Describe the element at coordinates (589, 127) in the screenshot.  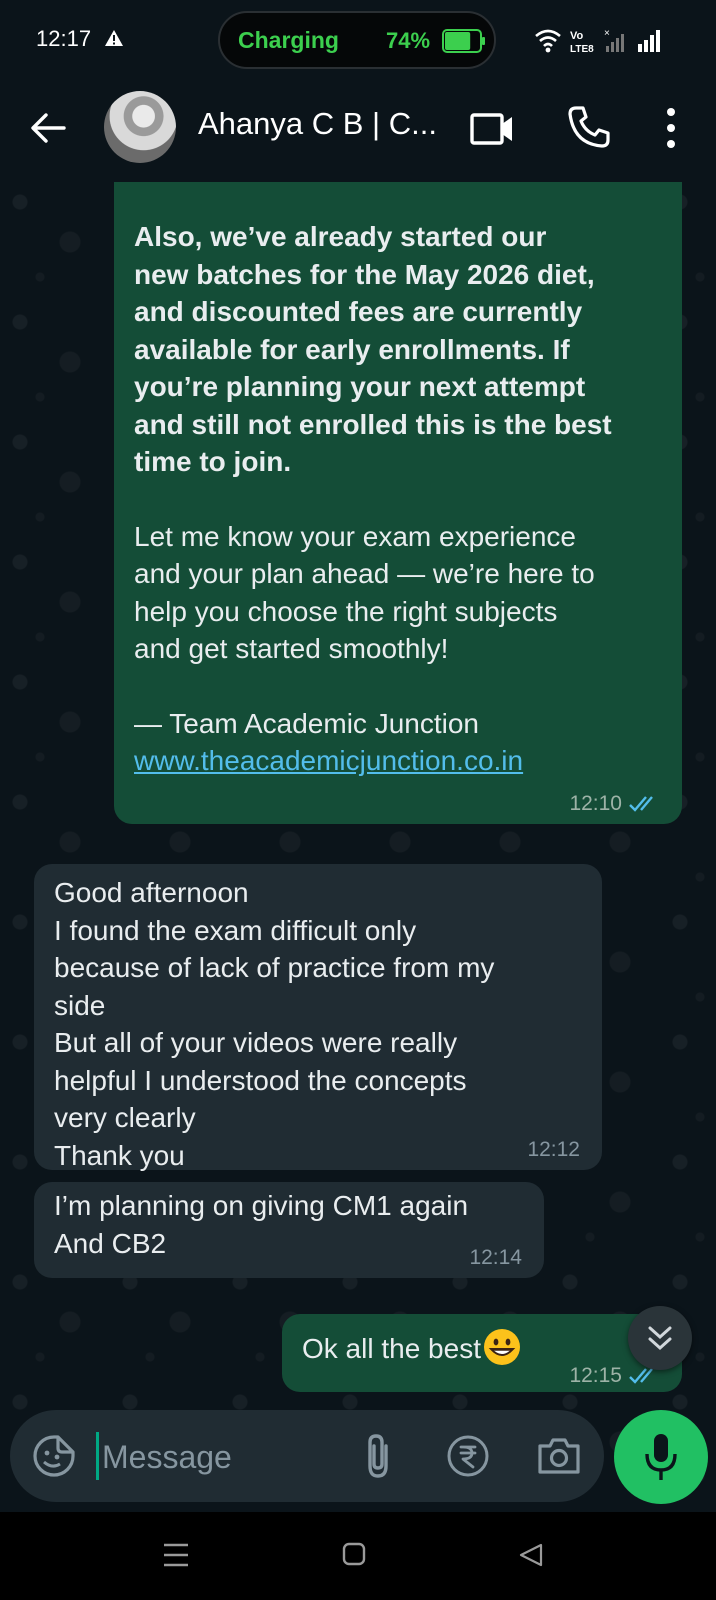
I see `phone-icon` at that location.